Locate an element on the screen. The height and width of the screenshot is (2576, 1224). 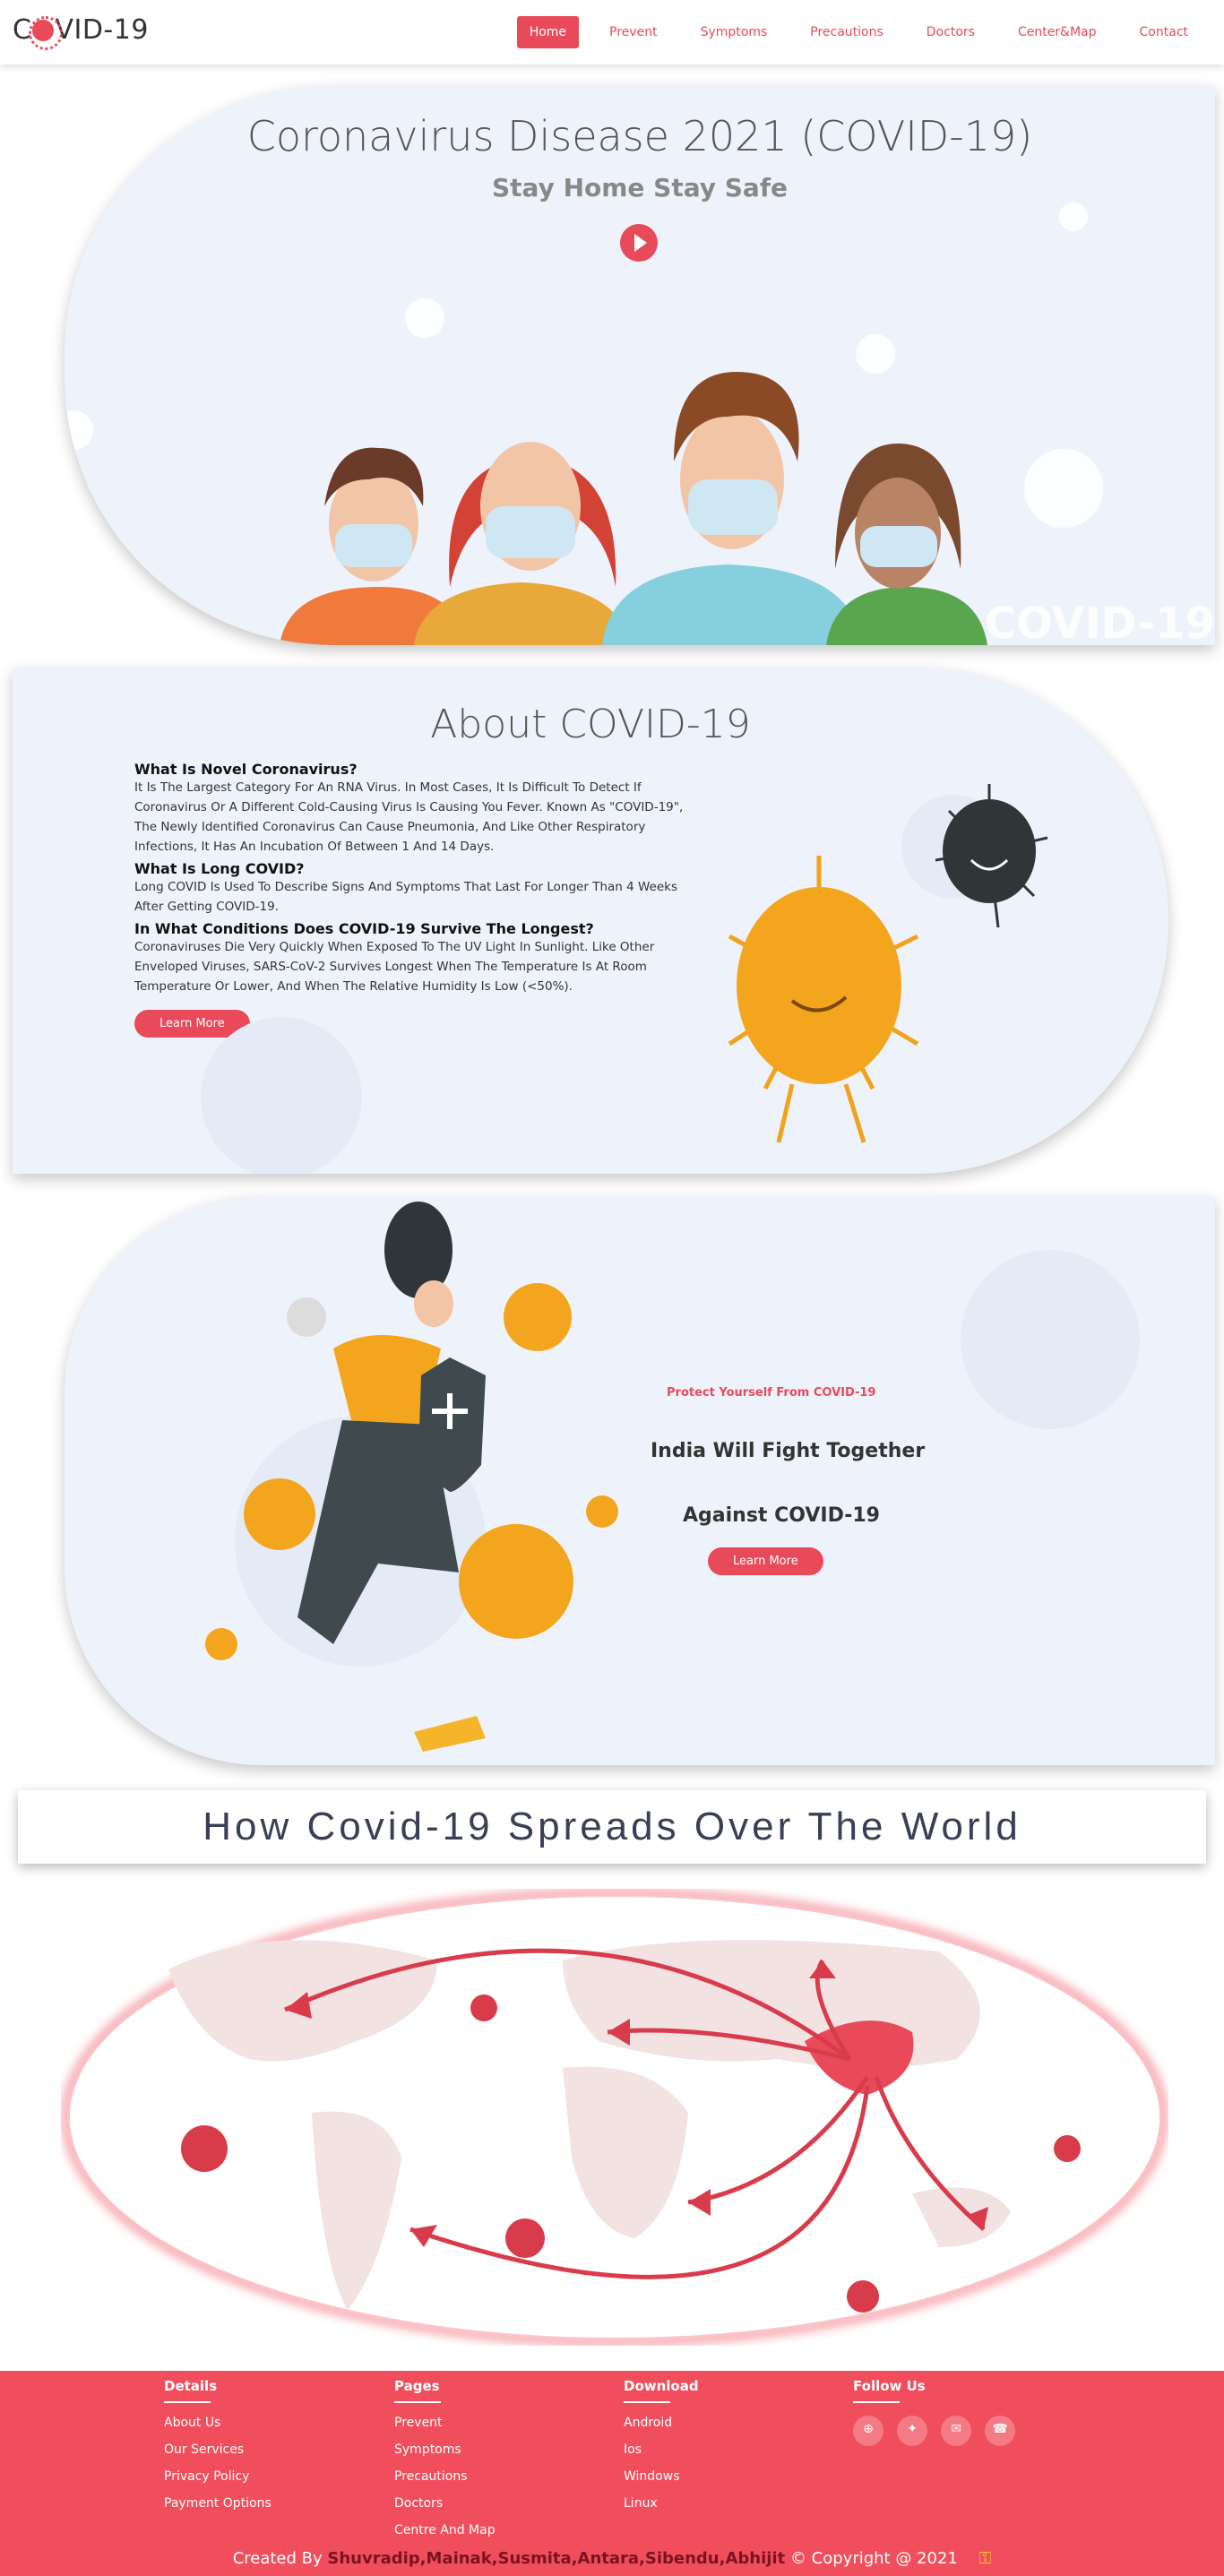
footer-follow-heading: Follow Us is located at coordinates (890, 2386).